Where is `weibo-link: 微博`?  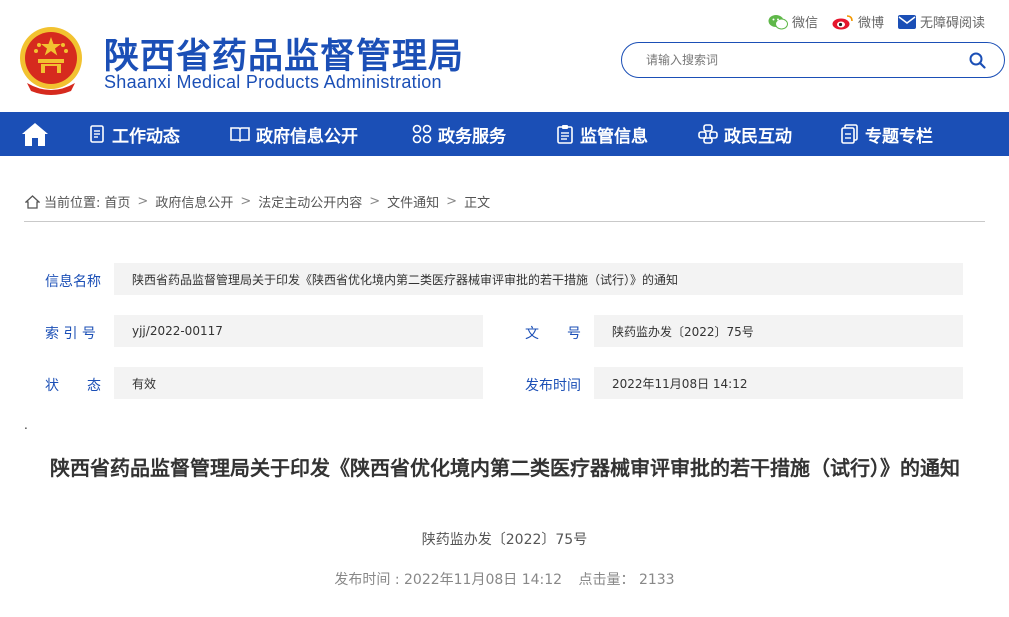
weibo-link: 微博 is located at coordinates (858, 21).